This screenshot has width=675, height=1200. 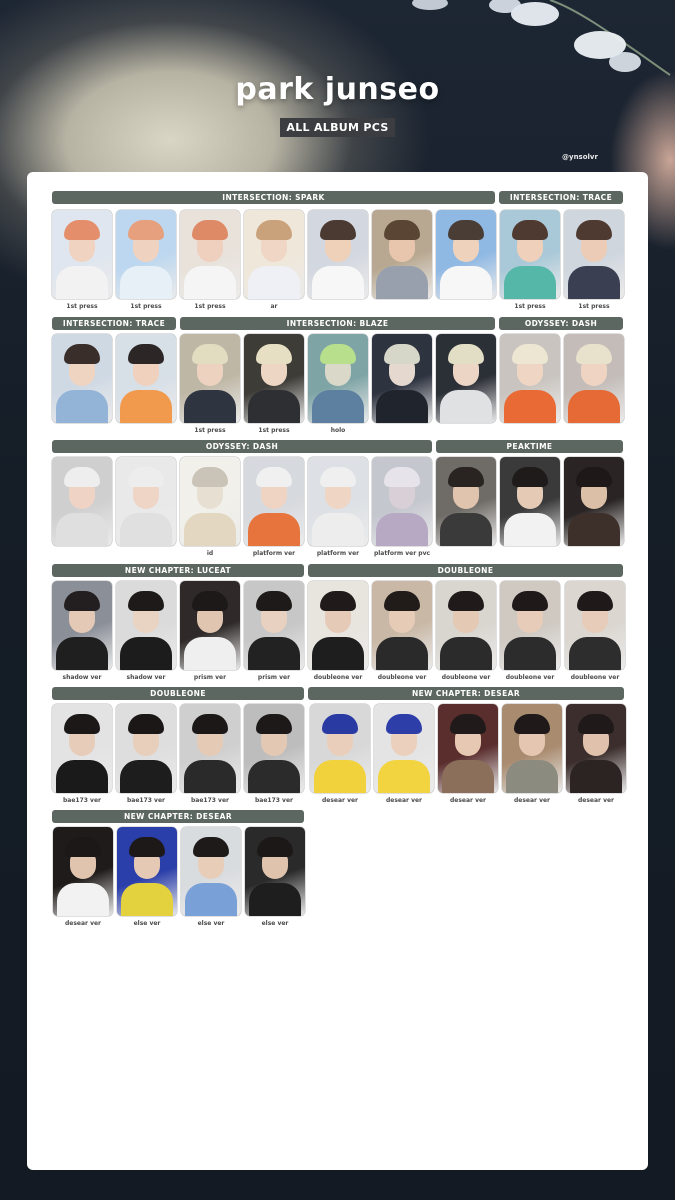 I want to click on creator-handle: @ynsolvr, so click(x=580, y=157).